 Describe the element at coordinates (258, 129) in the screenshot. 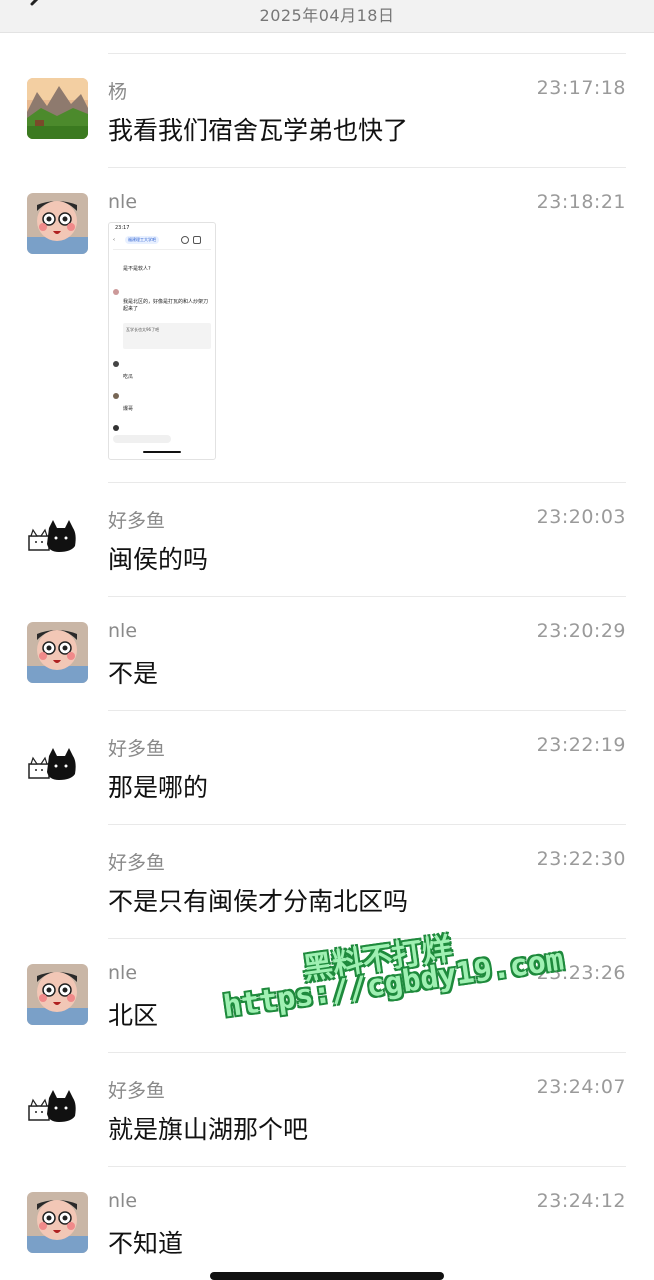

I see `message-text: 我看我们宿舍瓦学弟也快了` at that location.